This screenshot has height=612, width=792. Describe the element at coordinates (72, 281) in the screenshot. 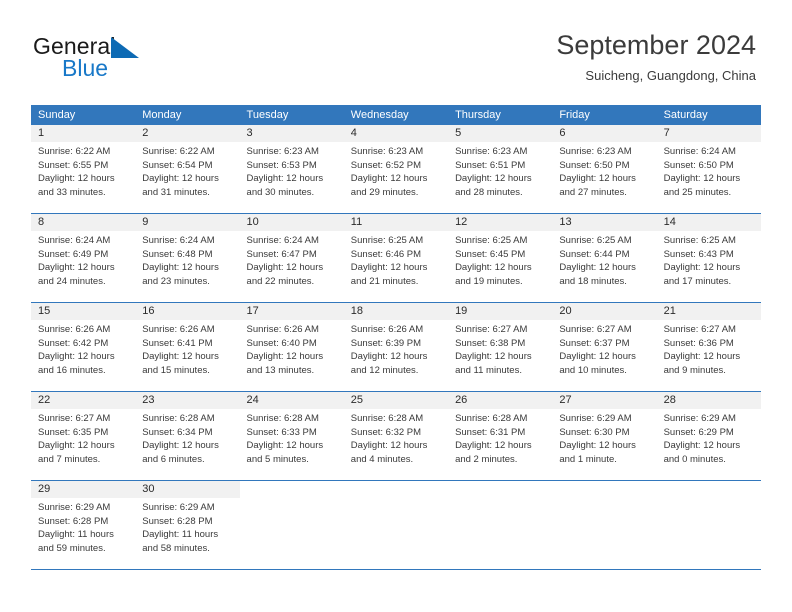

I see `daylight-text-line2: and 24 minutes.` at that location.